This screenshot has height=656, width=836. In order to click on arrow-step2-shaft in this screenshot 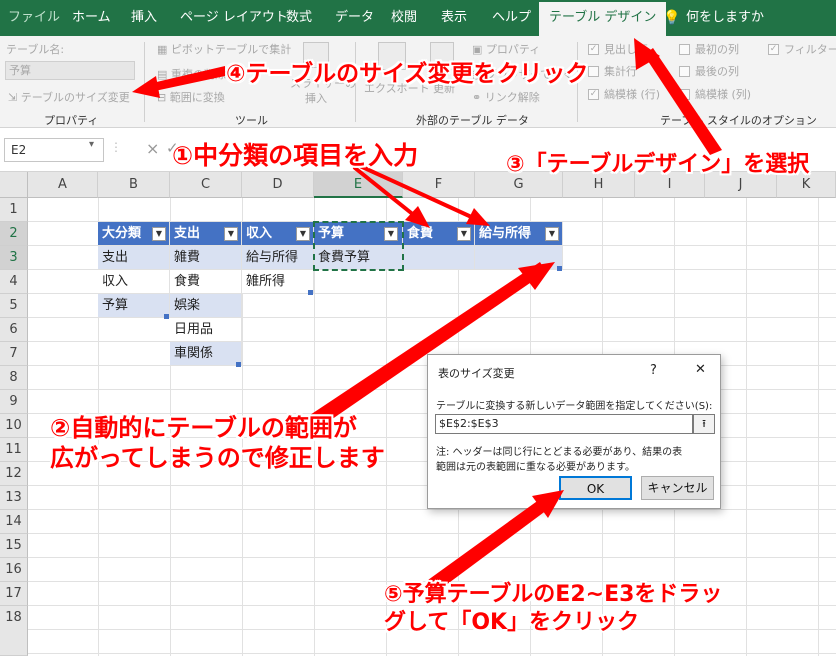, I will do `click(428, 343)`.